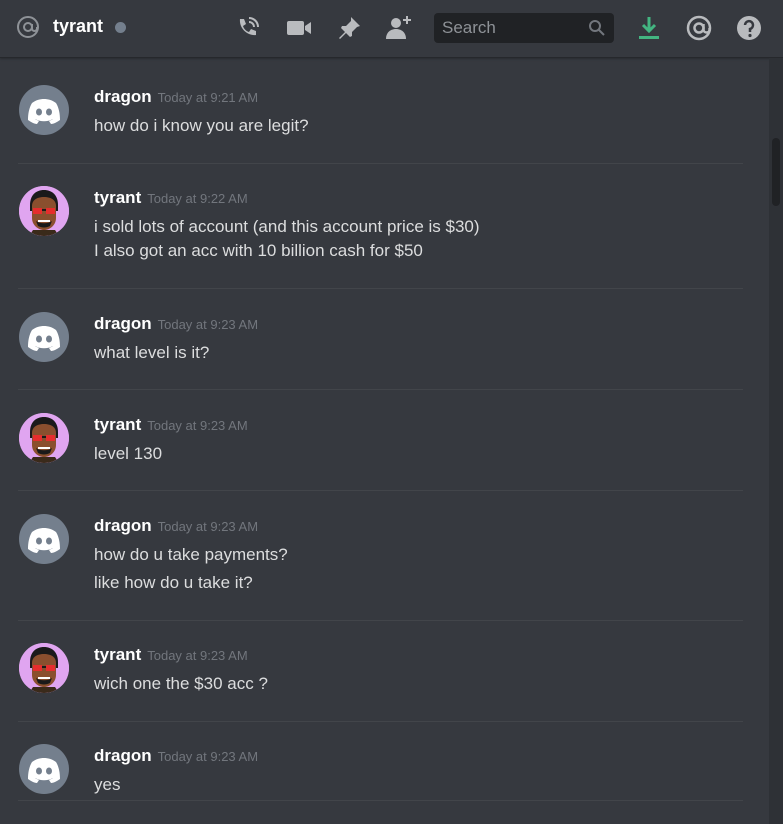  I want to click on phone-call-icon, so click(248, 28).